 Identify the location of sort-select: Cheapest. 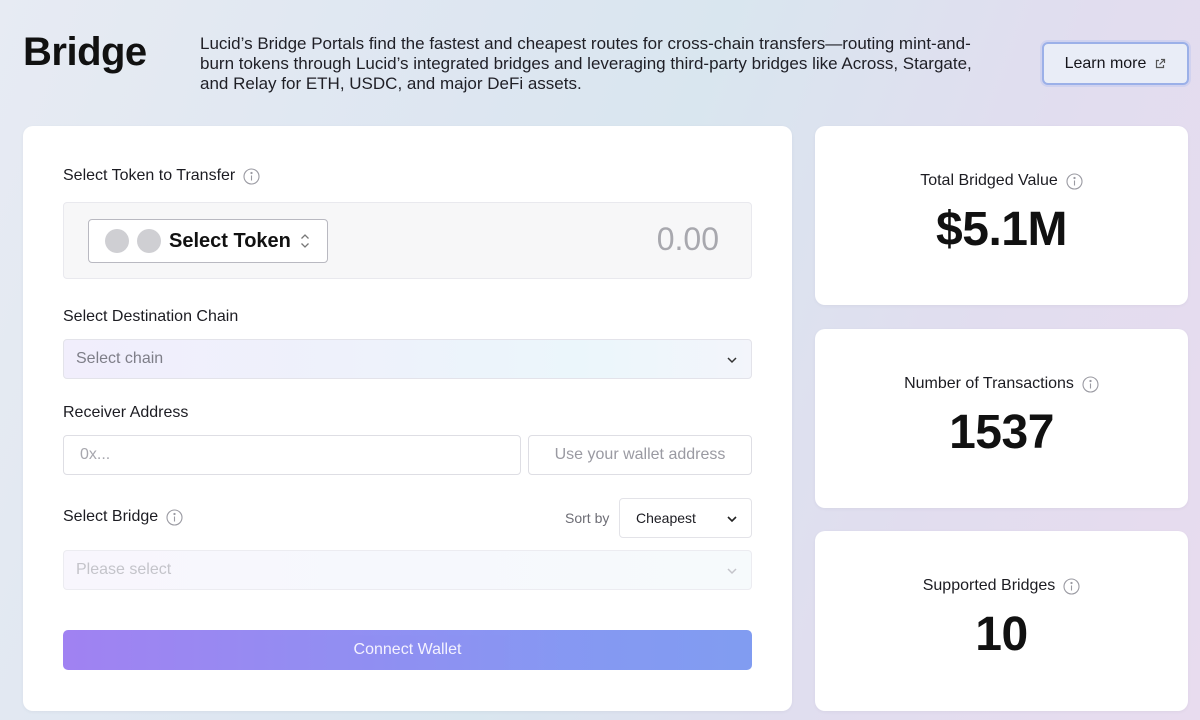
(685, 518).